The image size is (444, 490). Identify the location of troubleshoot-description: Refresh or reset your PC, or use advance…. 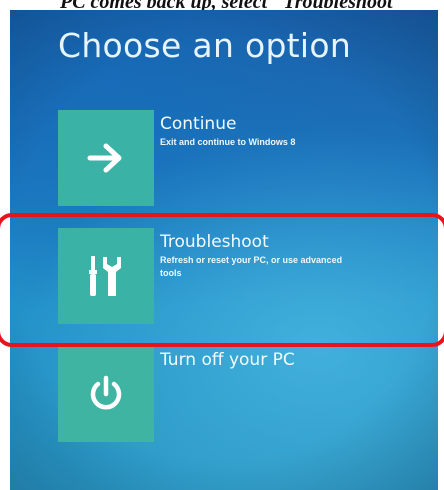
(251, 266).